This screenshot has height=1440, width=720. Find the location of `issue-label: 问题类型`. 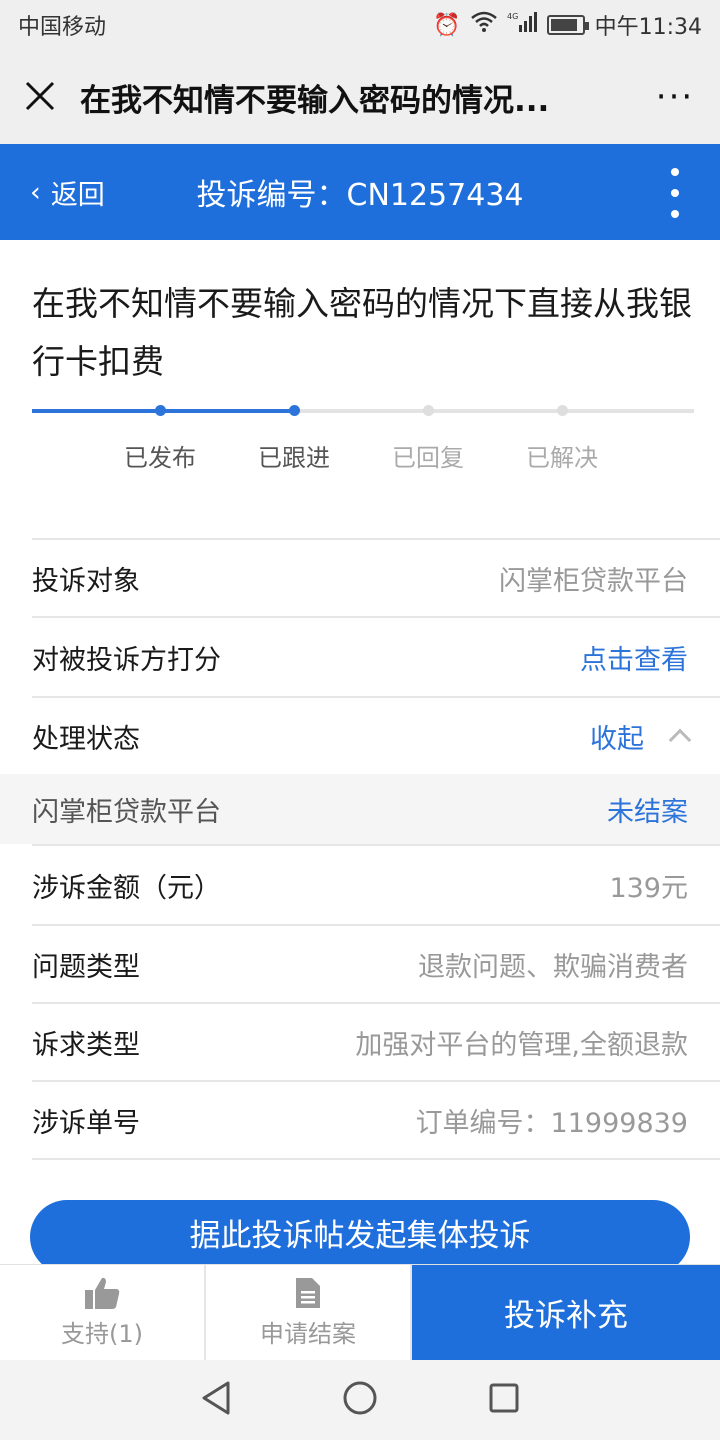

issue-label: 问题类型 is located at coordinates (86, 967).